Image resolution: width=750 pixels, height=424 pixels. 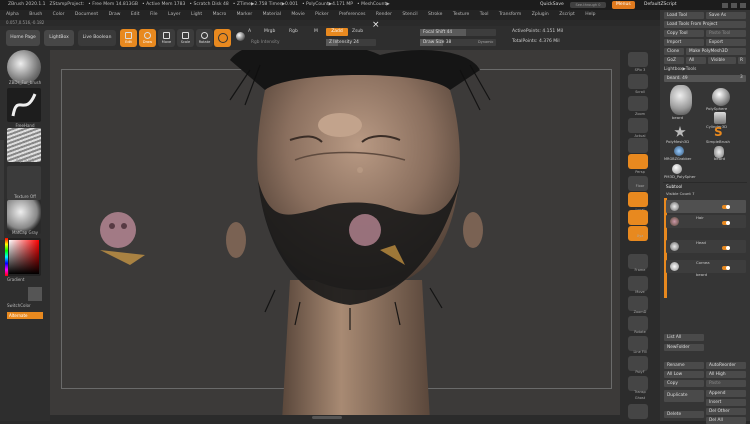 I want to click on load-tools-from-project-button: Load Tools From Project, so click(x=705, y=24).